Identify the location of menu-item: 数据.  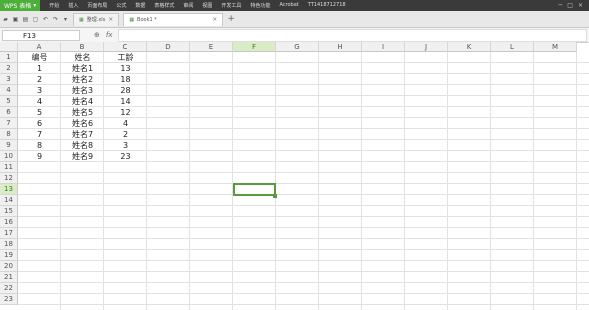
(140, 5).